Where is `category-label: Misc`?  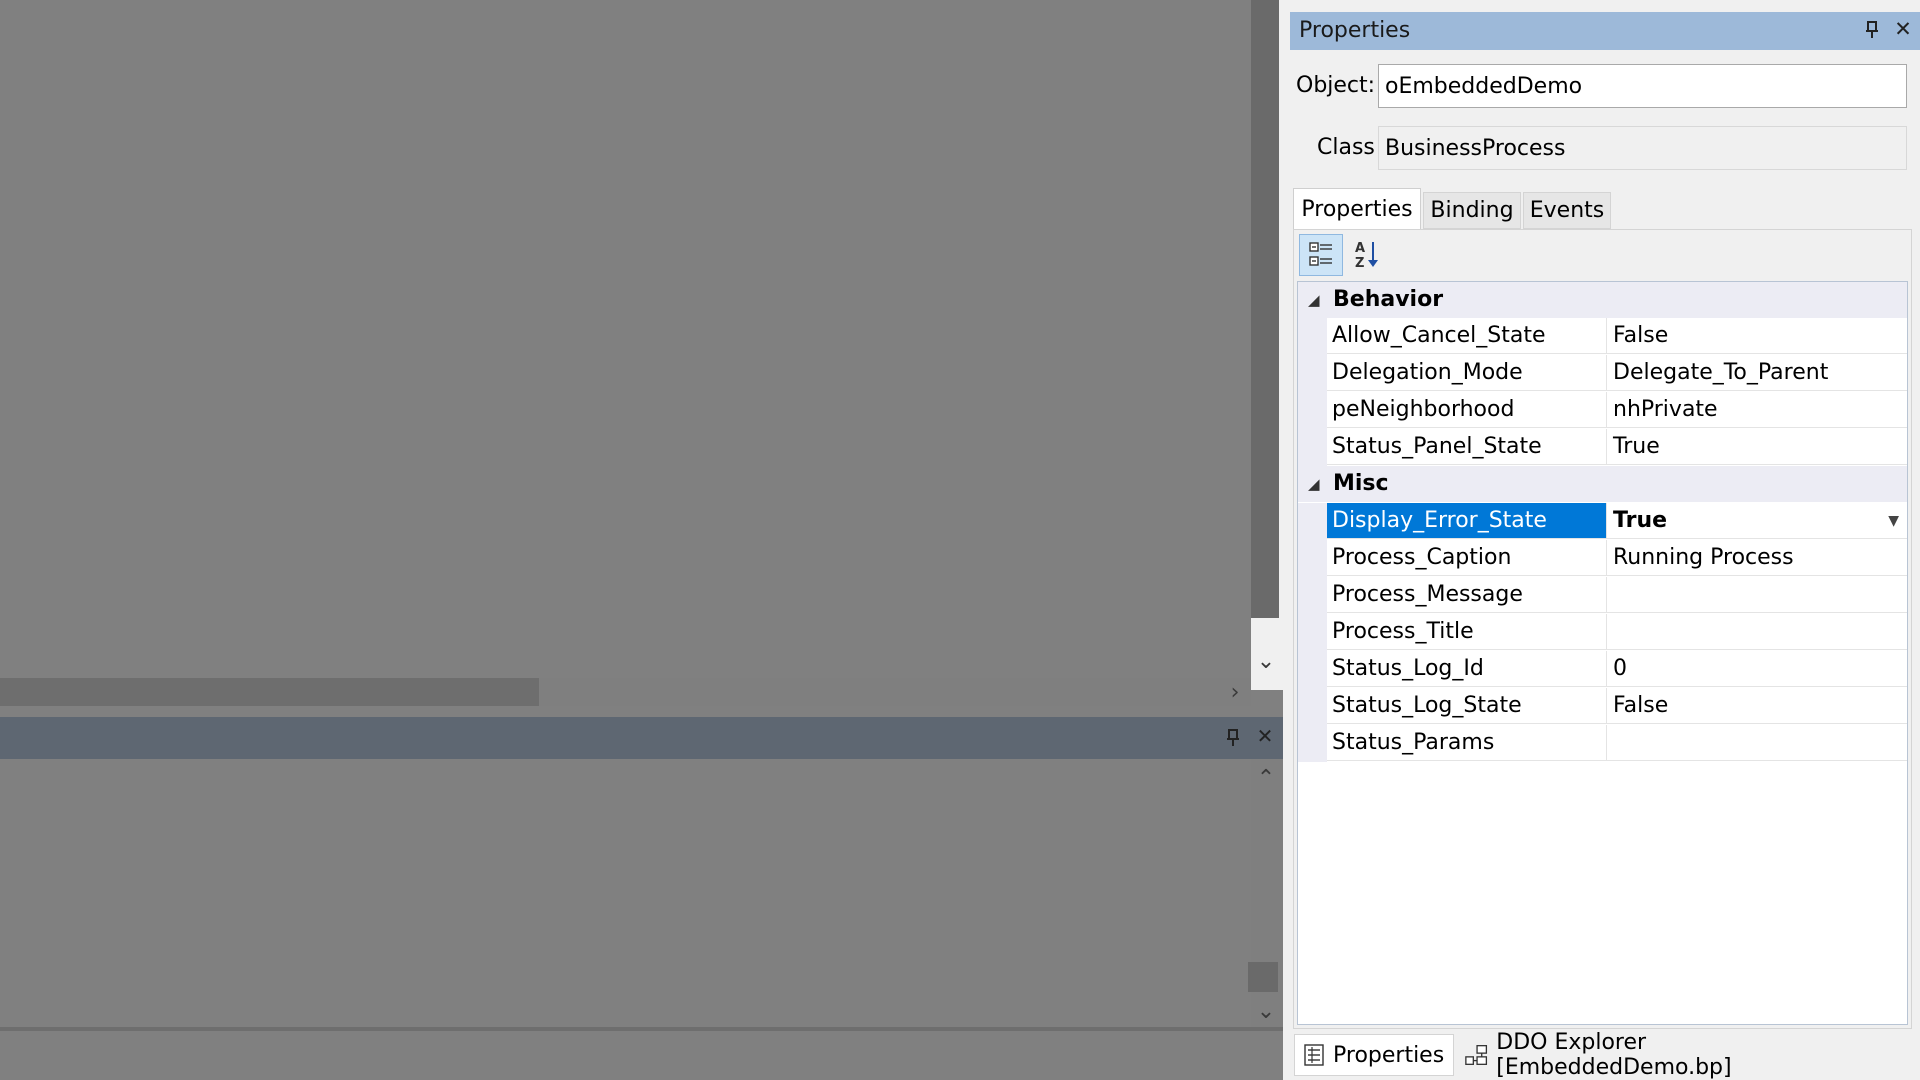 category-label: Misc is located at coordinates (1361, 483).